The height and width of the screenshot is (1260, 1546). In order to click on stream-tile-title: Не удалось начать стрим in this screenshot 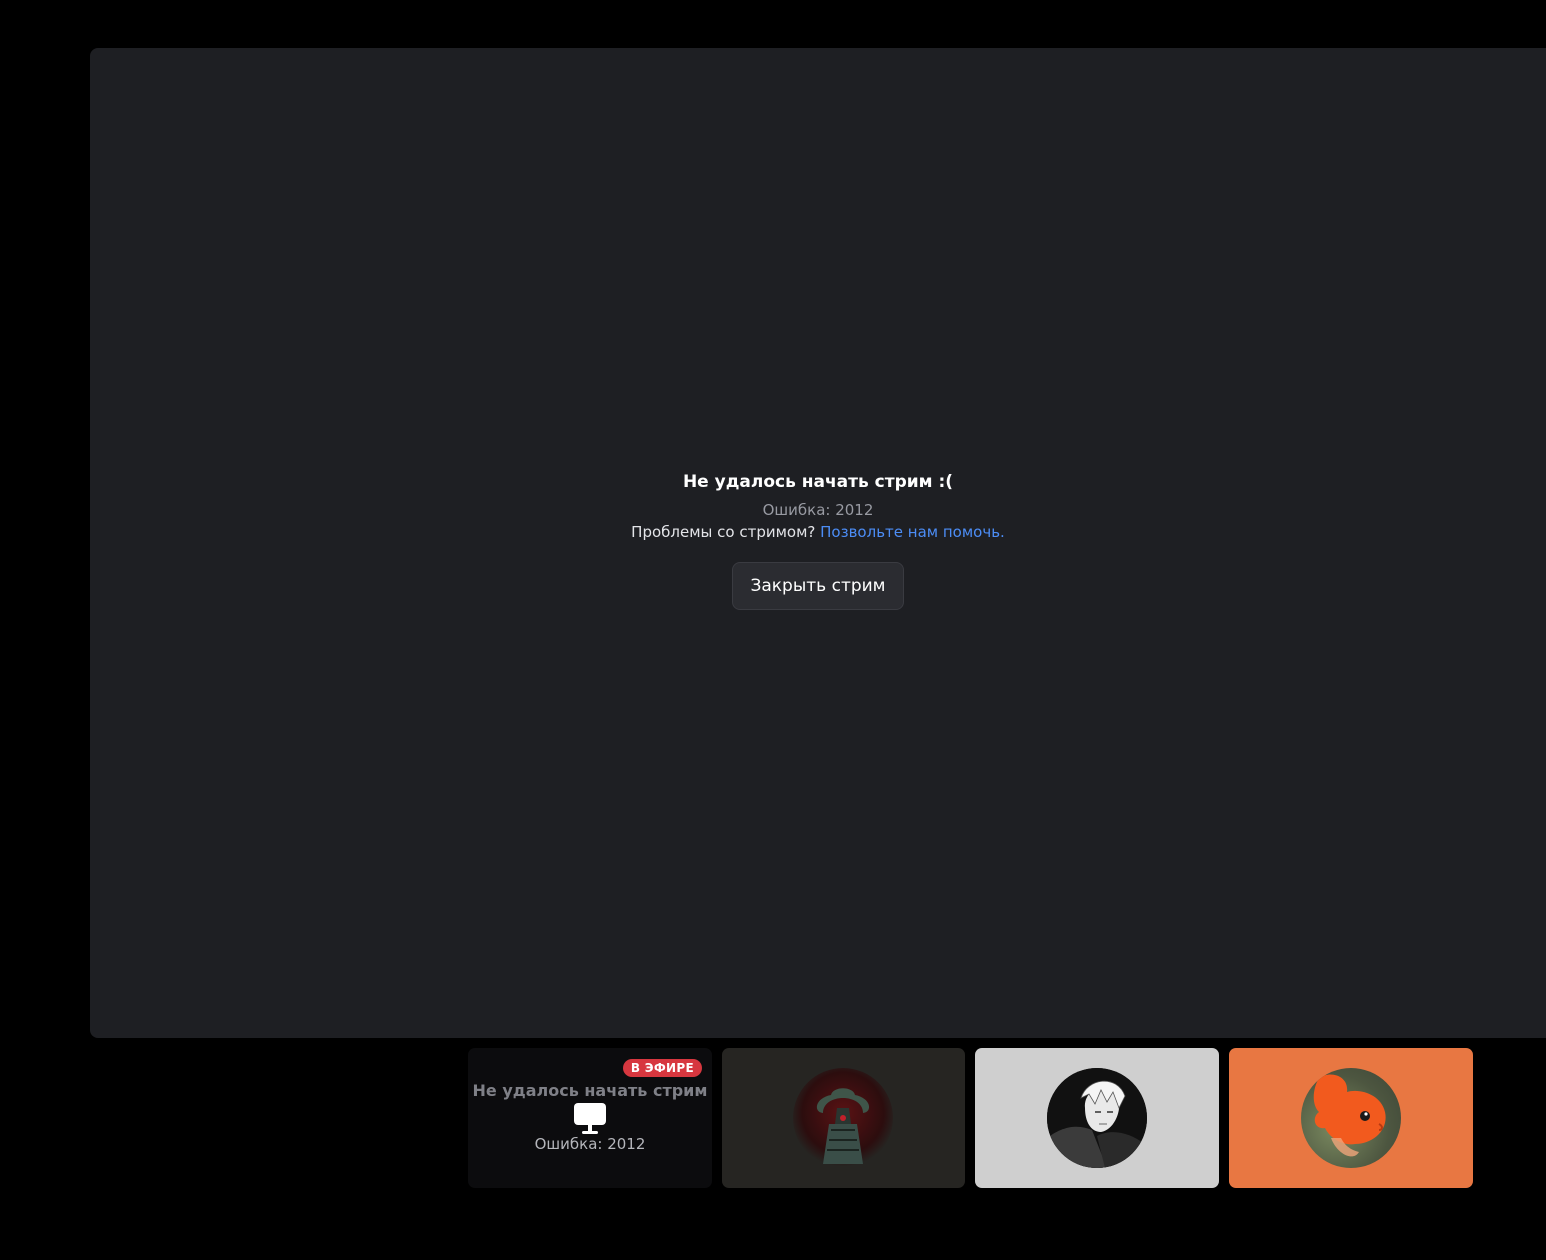, I will do `click(590, 1090)`.